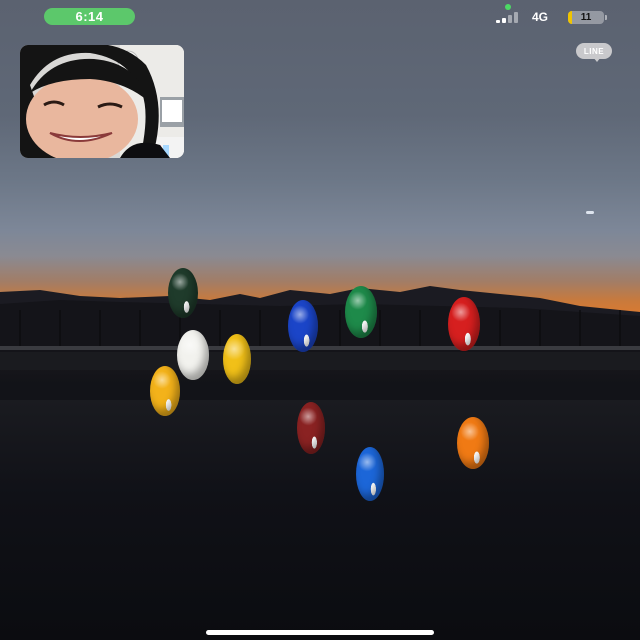 The width and height of the screenshot is (640, 640). What do you see at coordinates (597, 59) in the screenshot?
I see `line-badge-tail` at bounding box center [597, 59].